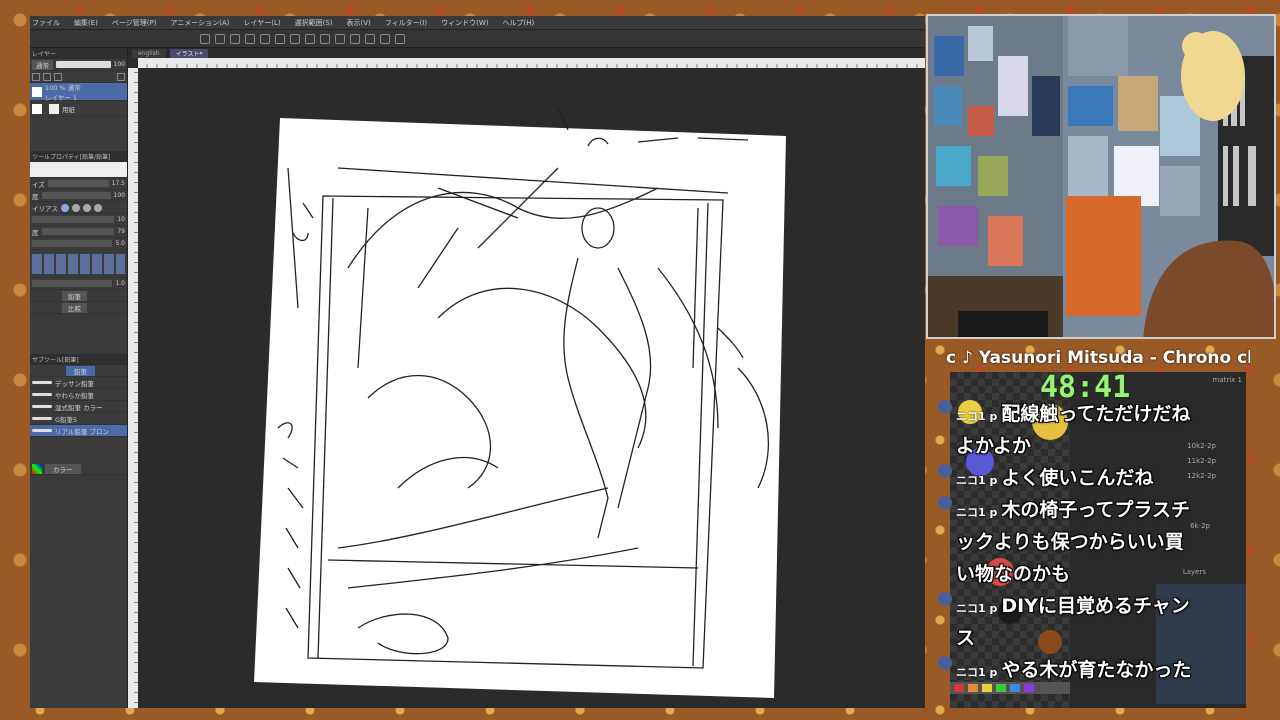 This screenshot has height=720, width=1280. What do you see at coordinates (83, 64) in the screenshot?
I see `opacity-slider` at bounding box center [83, 64].